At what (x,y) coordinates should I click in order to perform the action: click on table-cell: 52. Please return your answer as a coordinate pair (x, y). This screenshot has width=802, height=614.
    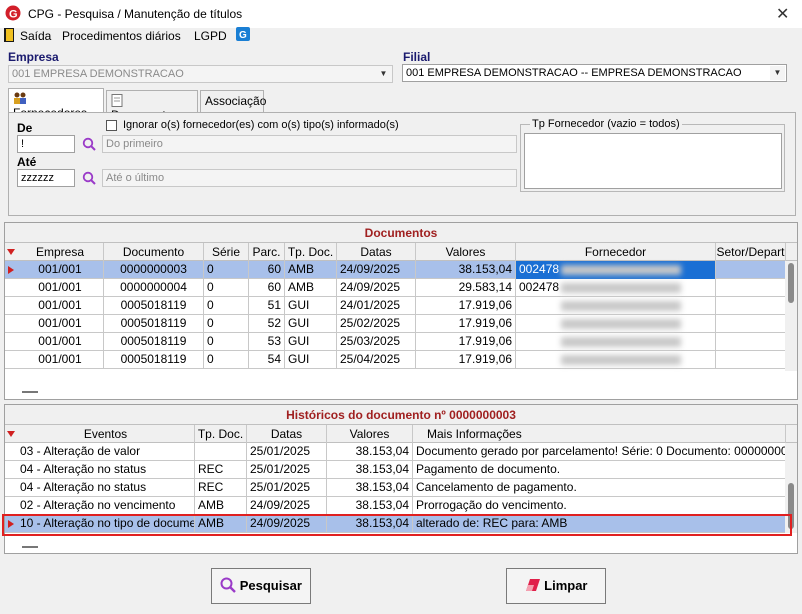
    Looking at the image, I should click on (267, 324).